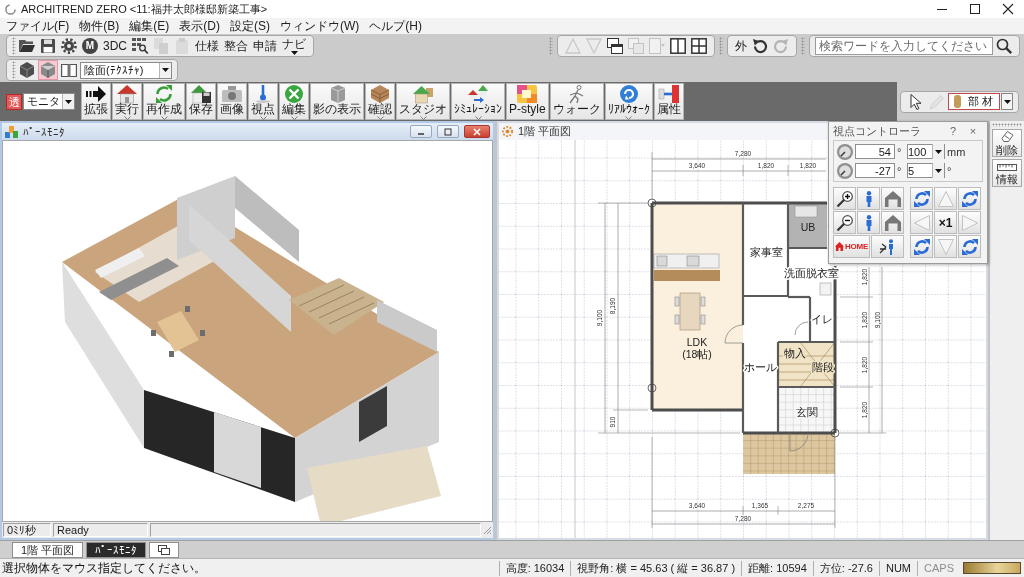 The height and width of the screenshot is (577, 1024). I want to click on house-icon, so click(423, 94).